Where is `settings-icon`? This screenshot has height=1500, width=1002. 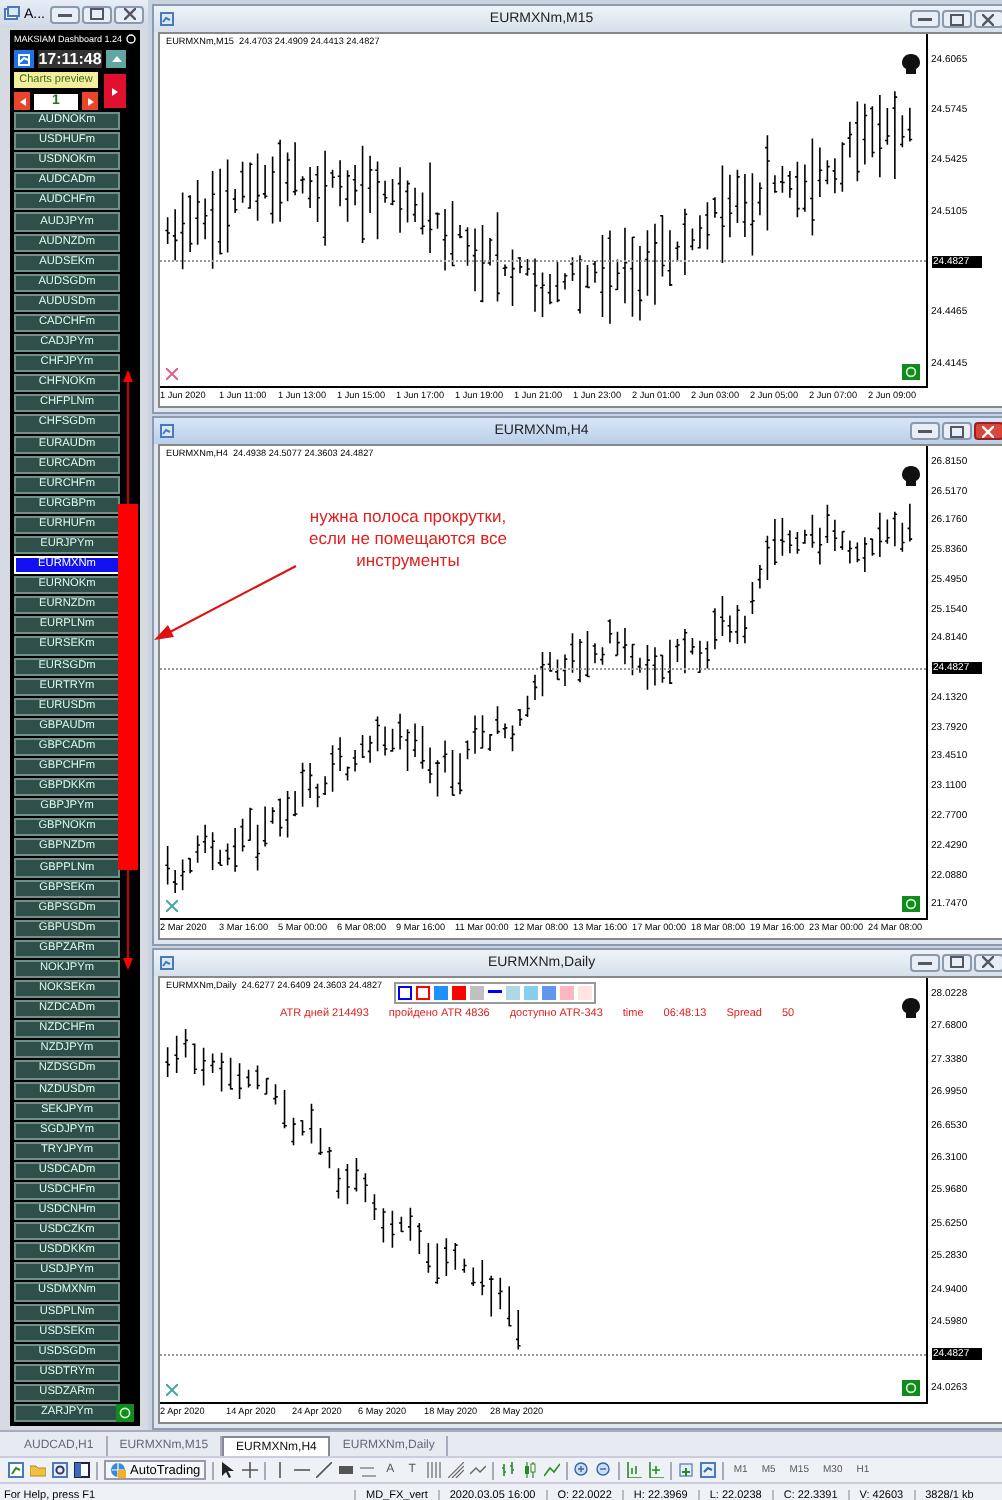
settings-icon is located at coordinates (131, 39).